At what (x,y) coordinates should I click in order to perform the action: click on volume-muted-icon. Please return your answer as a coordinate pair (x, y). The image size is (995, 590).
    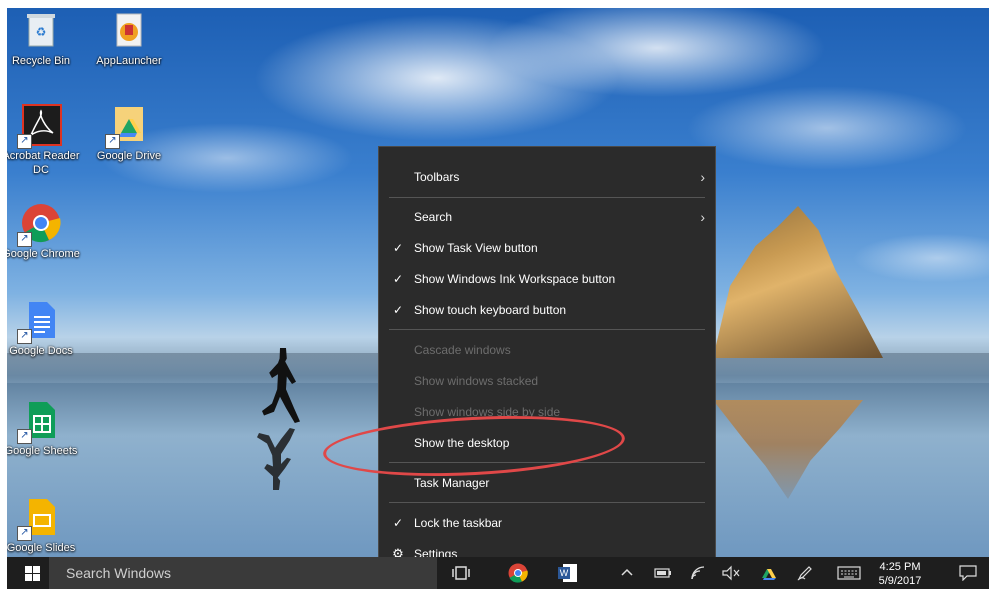
    Looking at the image, I should click on (731, 573).